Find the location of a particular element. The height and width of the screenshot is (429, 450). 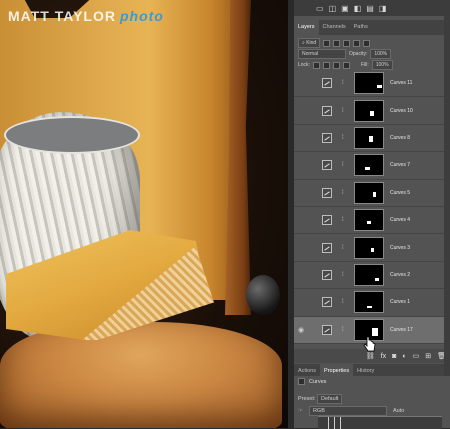

tool-strip: ▭ ◫ ▣ ◧ ▤ ◨ is located at coordinates (372, 8).